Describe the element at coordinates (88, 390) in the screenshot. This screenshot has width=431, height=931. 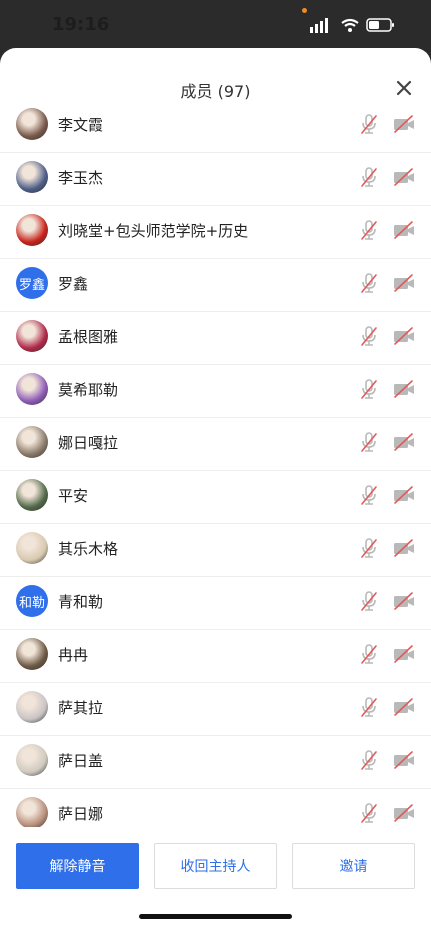
I see `member-name: 莫希耶勒` at that location.